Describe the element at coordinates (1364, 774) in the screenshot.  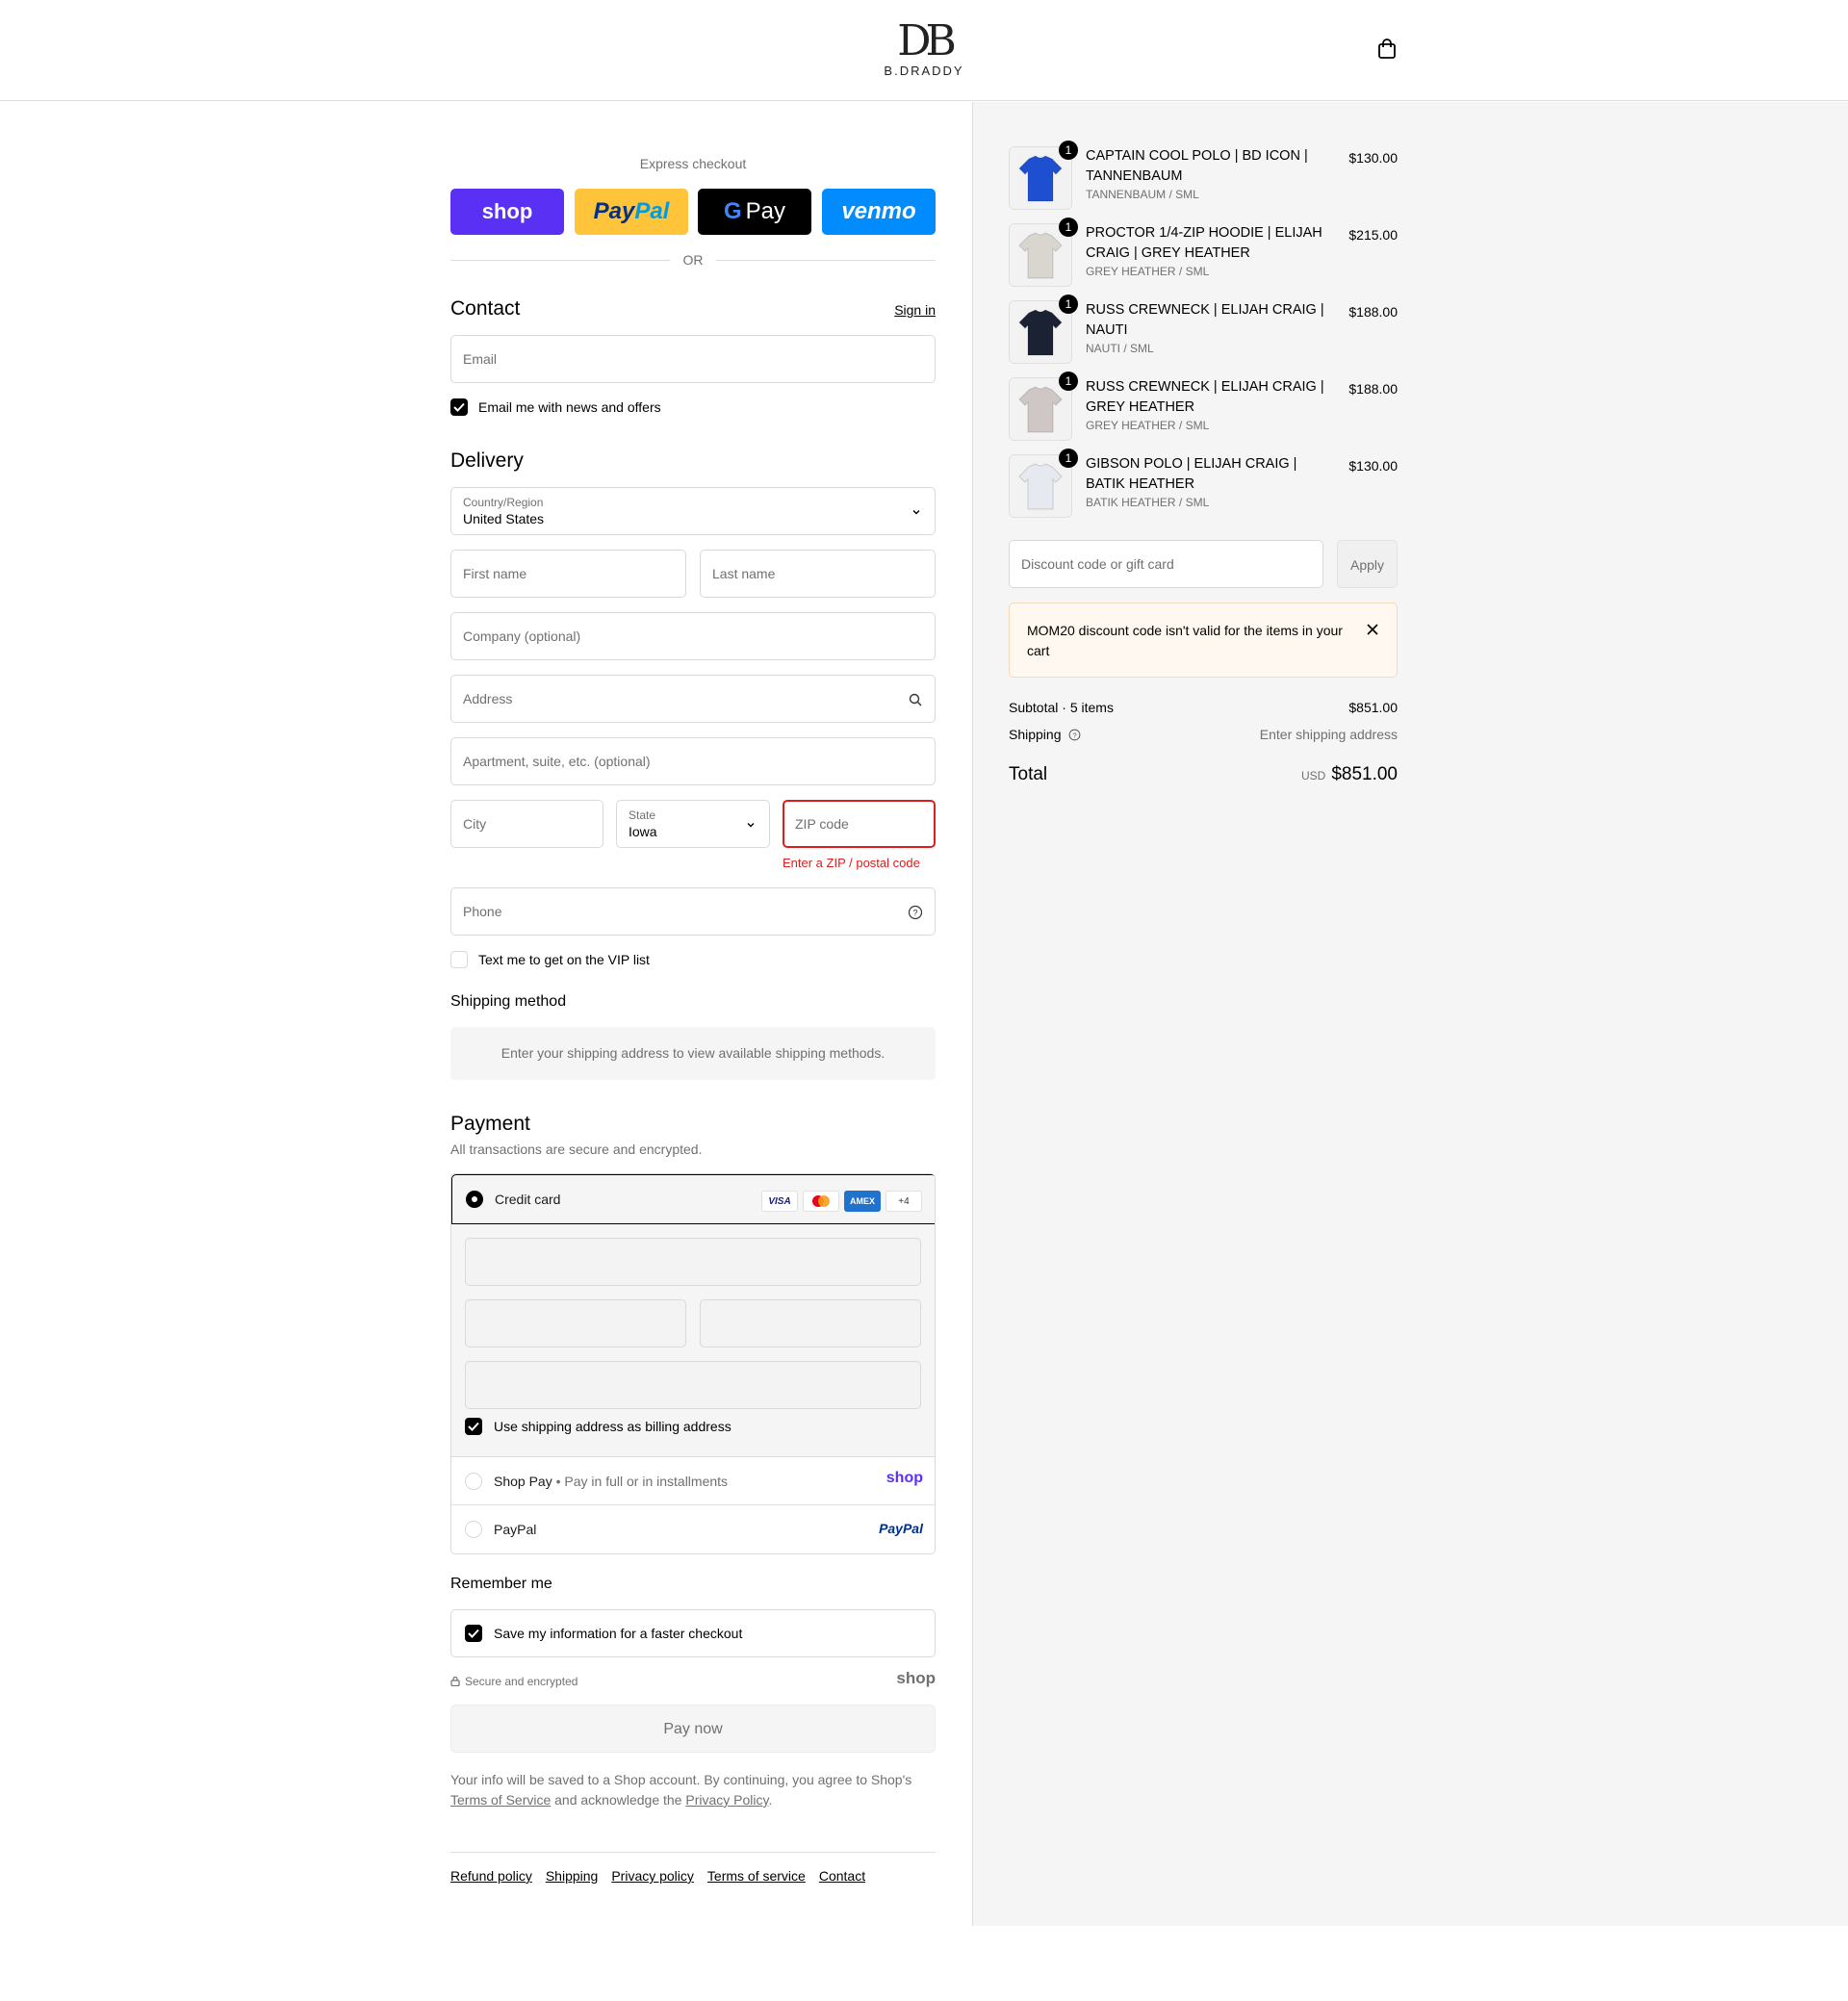
I see `total-value: $851.00` at that location.